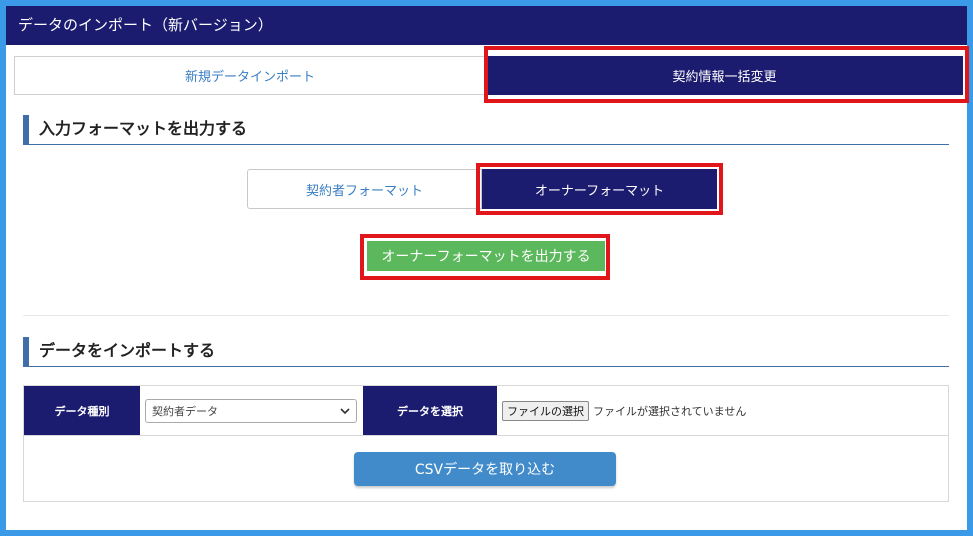 The width and height of the screenshot is (973, 536). Describe the element at coordinates (486, 352) in the screenshot. I see `import-section-title: データをインポートする` at that location.